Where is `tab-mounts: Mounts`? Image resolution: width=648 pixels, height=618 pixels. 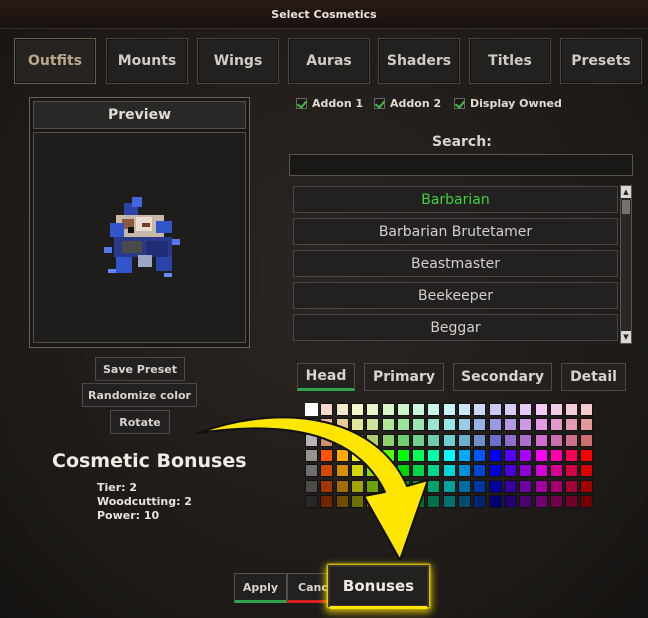
tab-mounts: Mounts is located at coordinates (147, 61).